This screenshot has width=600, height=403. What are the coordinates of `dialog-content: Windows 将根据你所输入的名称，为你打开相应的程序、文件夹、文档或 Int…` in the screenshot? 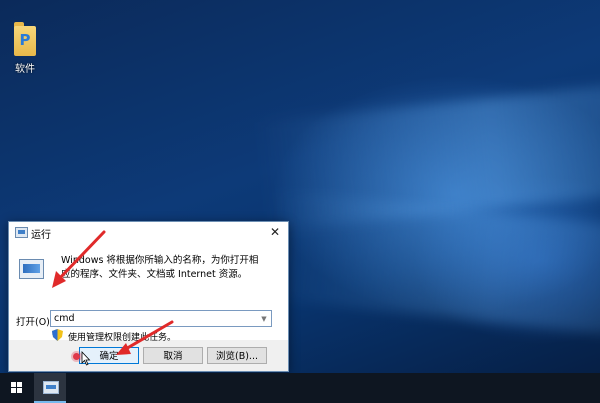 It's located at (148, 292).